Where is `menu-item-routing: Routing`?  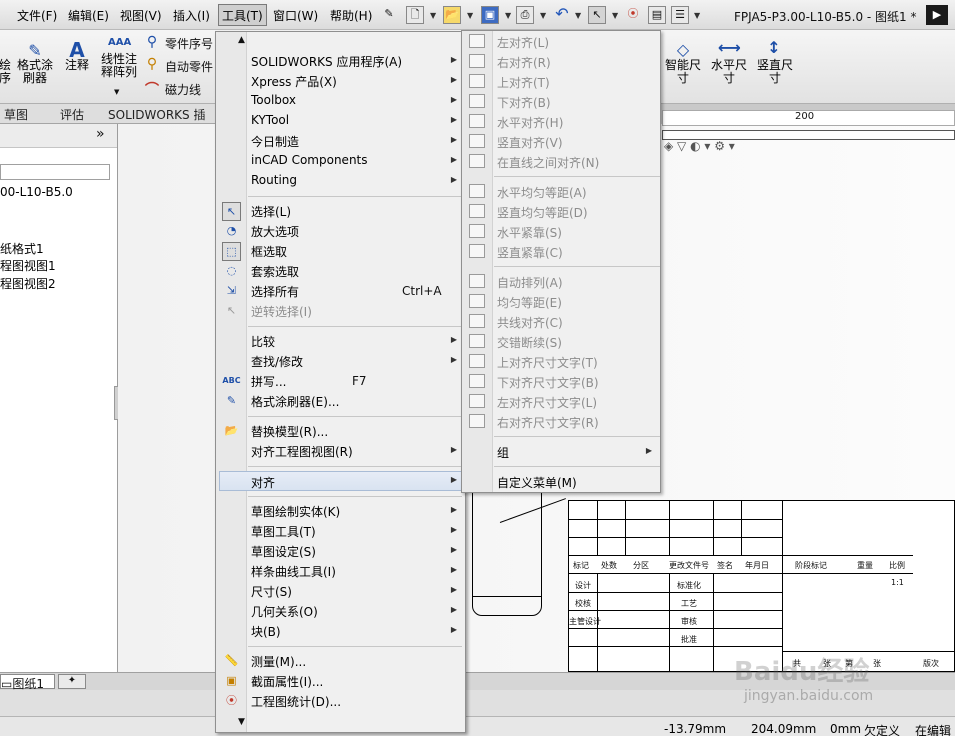 menu-item-routing: Routing is located at coordinates (274, 180).